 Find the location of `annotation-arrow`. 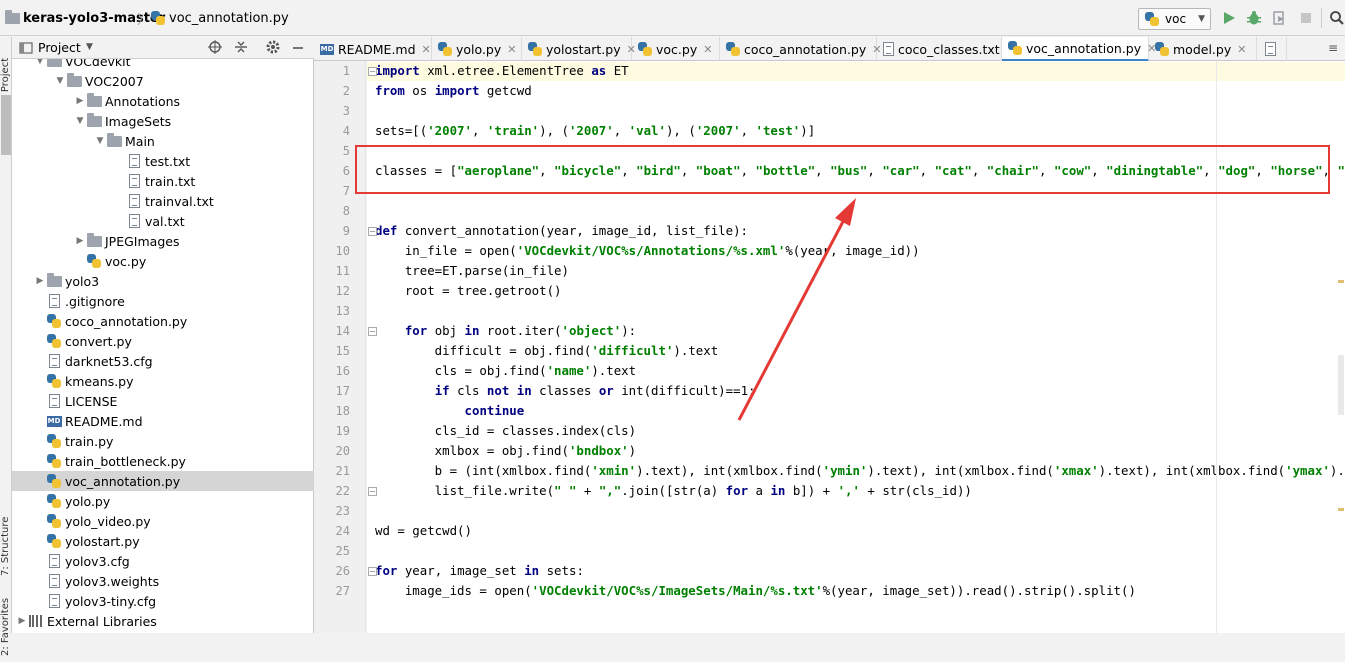

annotation-arrow is located at coordinates (796, 309).